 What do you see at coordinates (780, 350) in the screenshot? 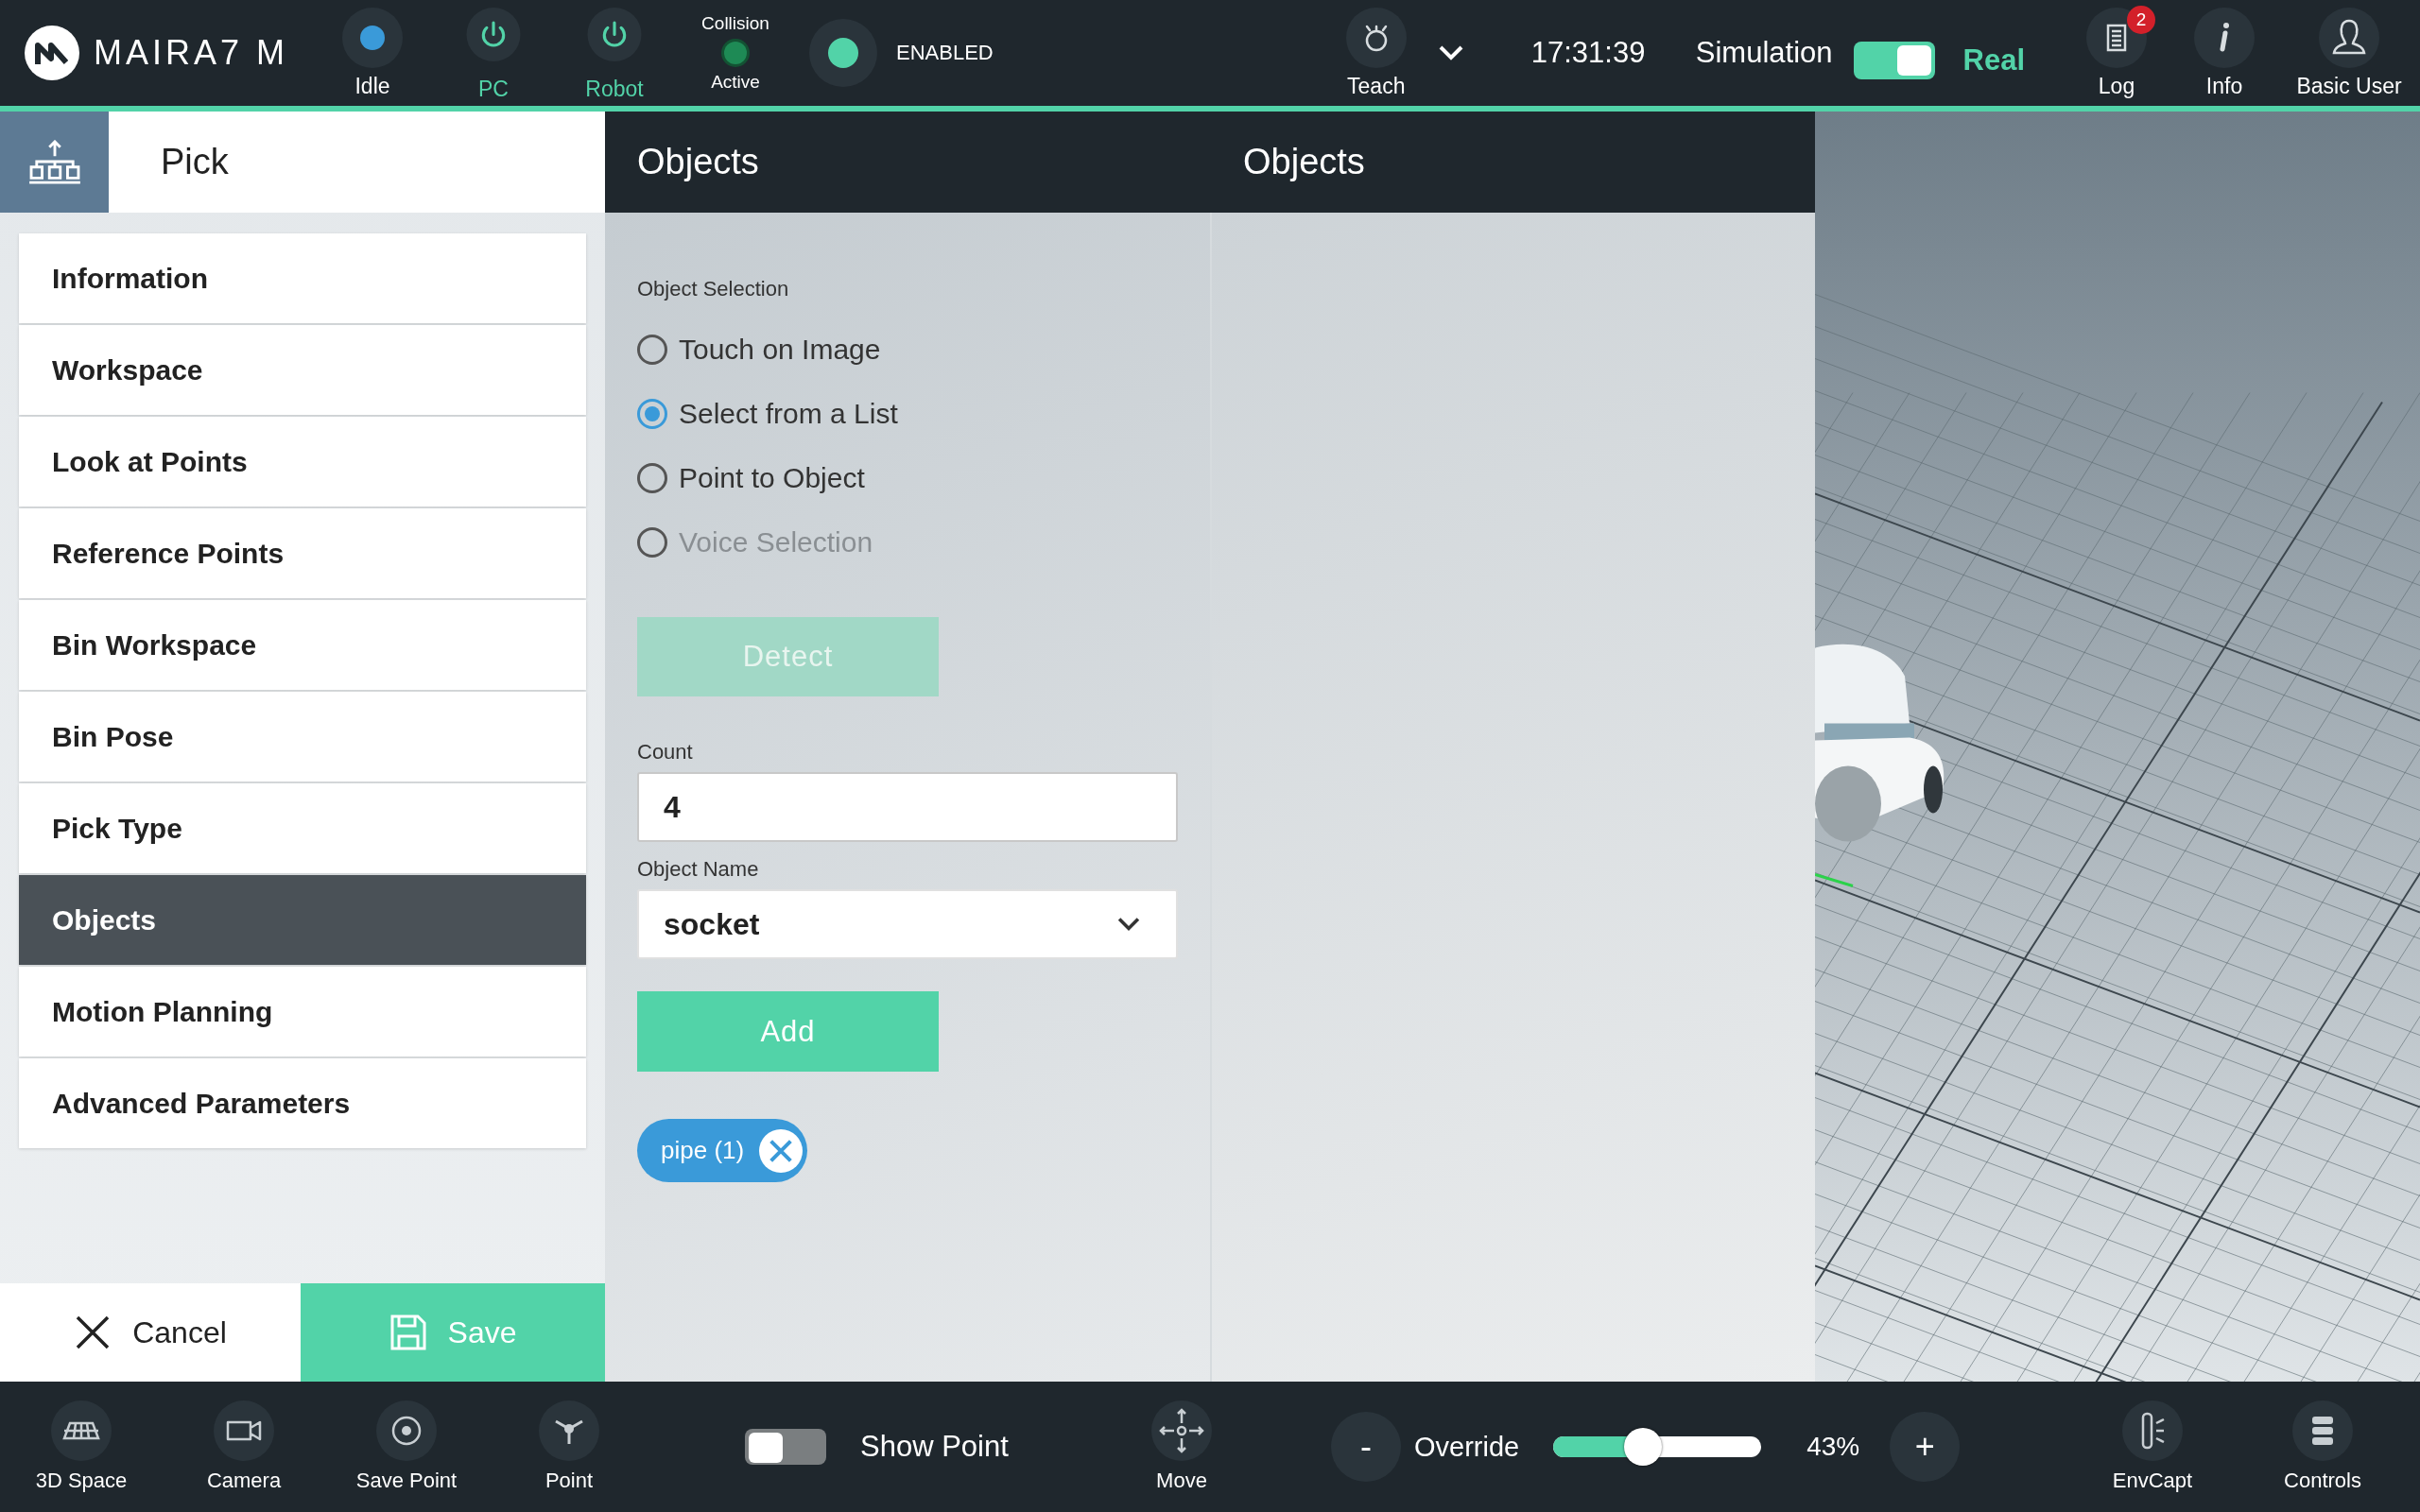
I see `radio-label: Touch on Image` at bounding box center [780, 350].